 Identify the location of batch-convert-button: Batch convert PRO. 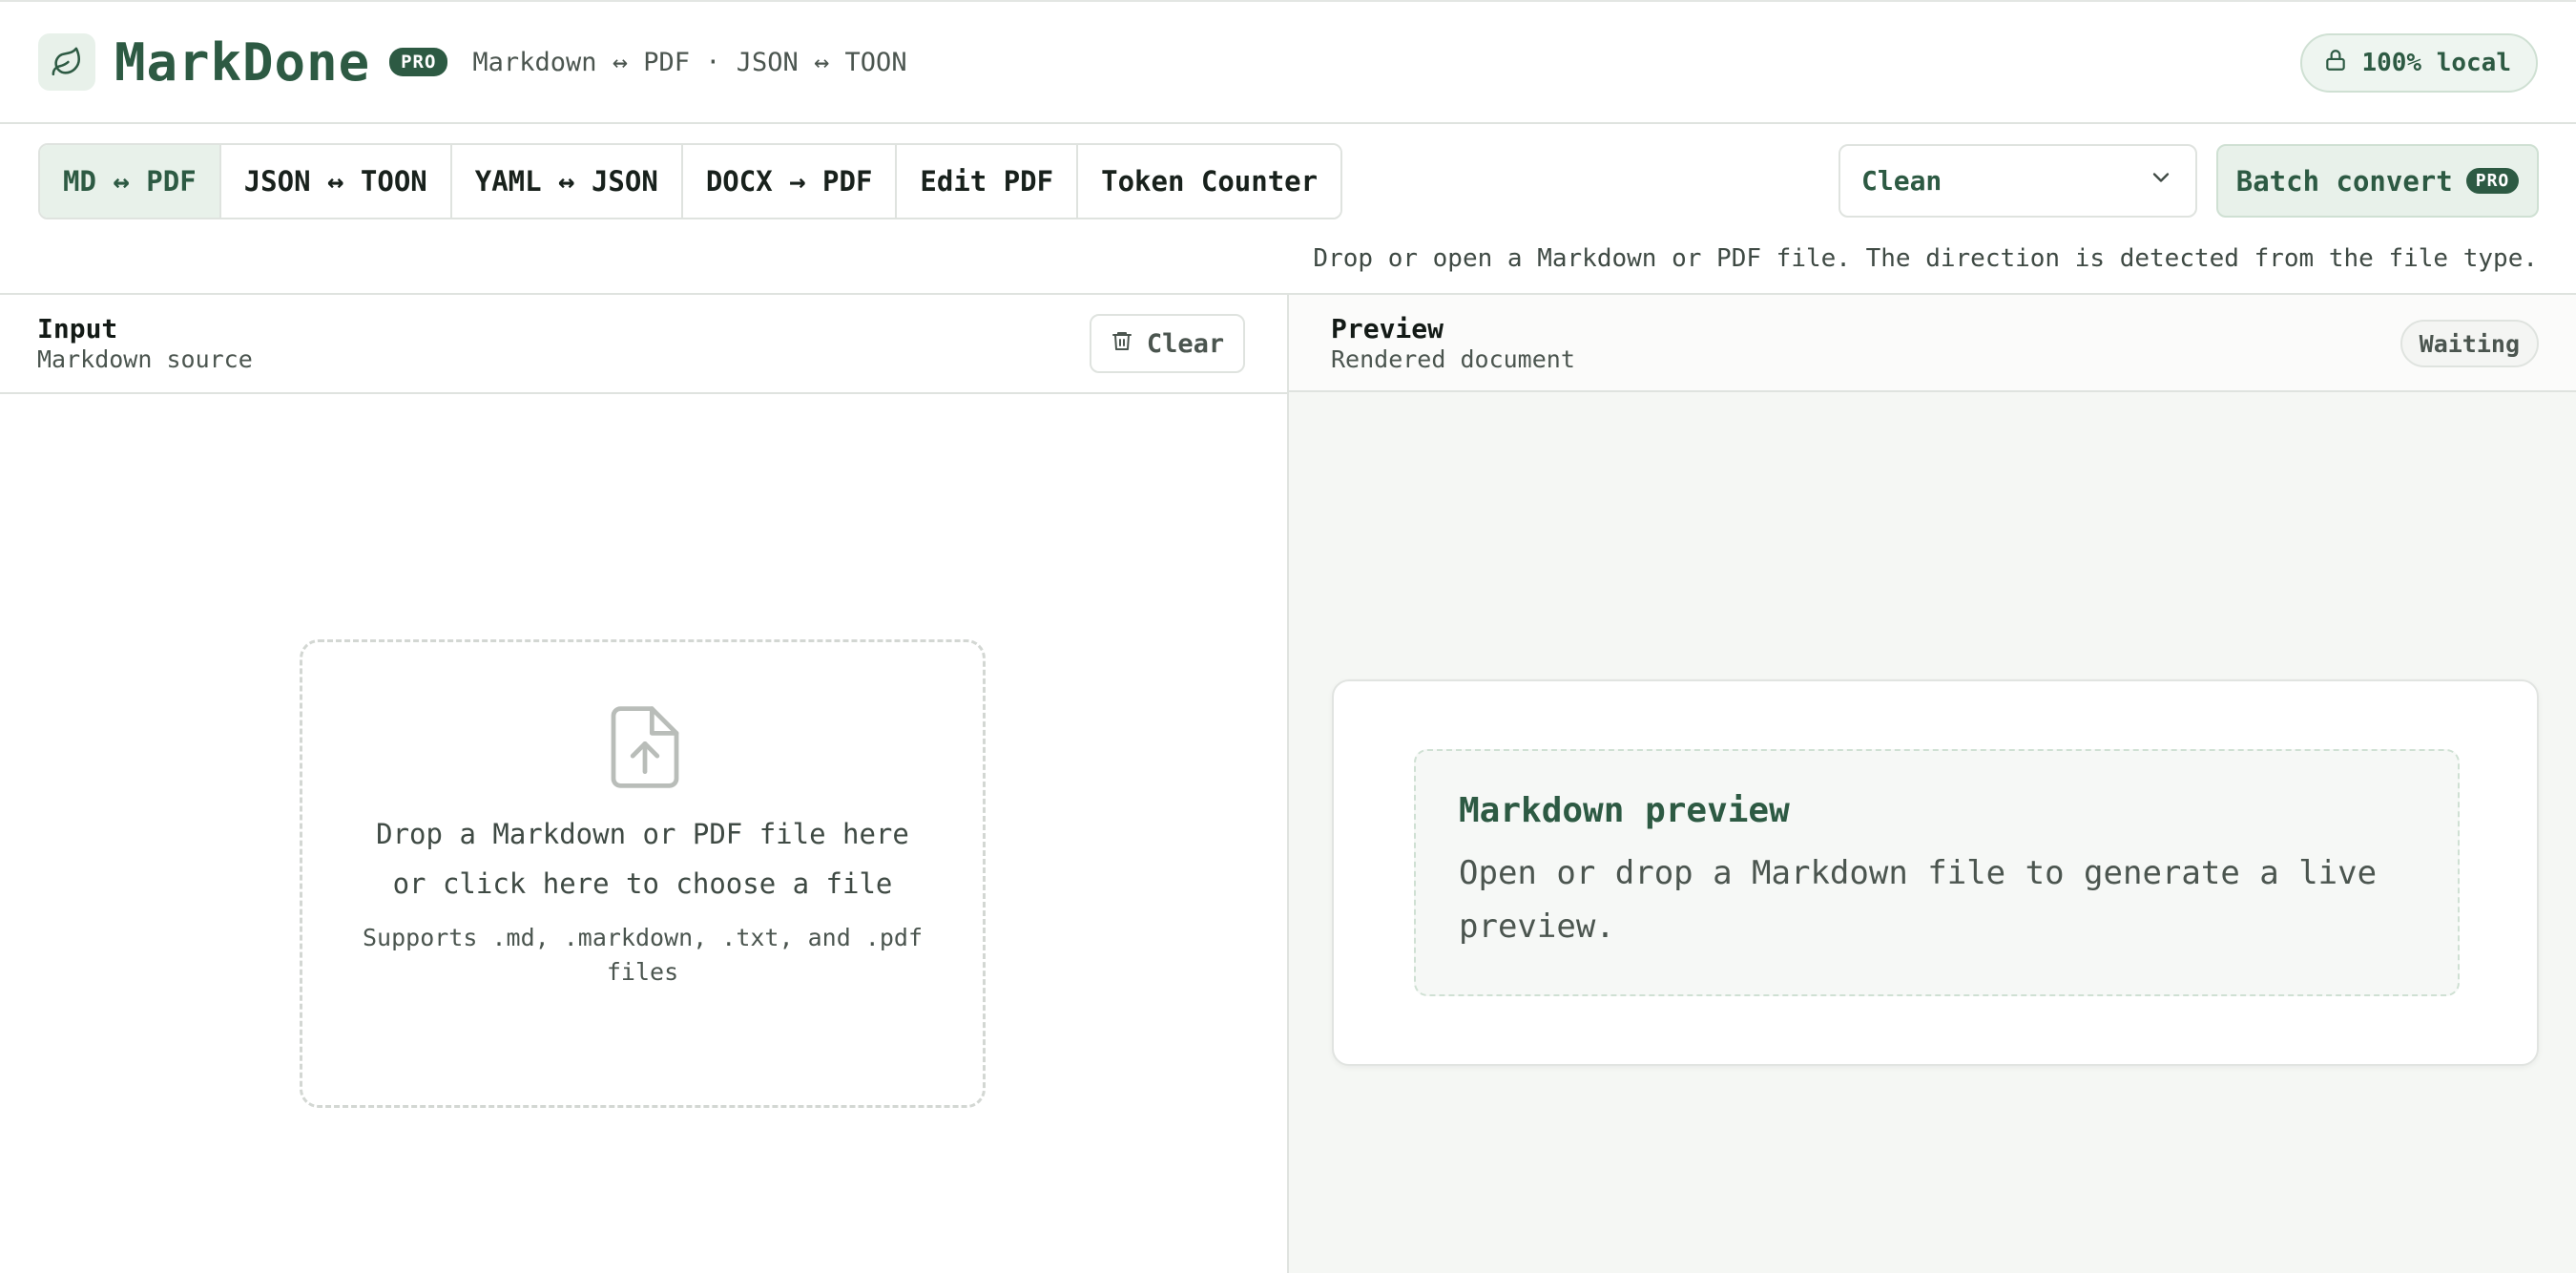
(2377, 181).